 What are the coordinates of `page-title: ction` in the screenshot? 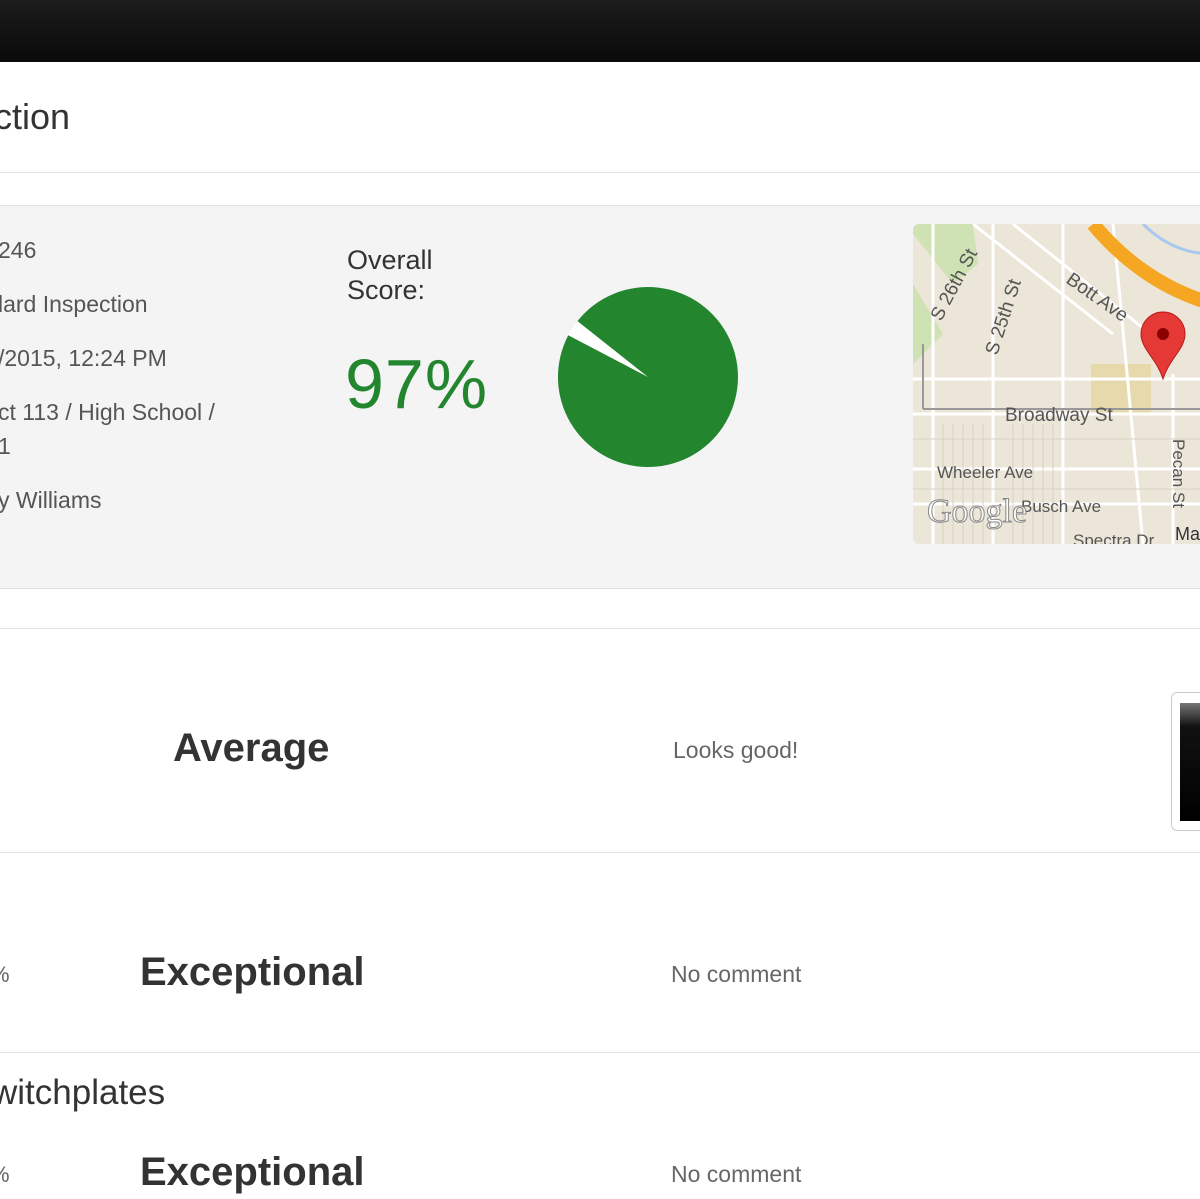 It's located at (35, 116).